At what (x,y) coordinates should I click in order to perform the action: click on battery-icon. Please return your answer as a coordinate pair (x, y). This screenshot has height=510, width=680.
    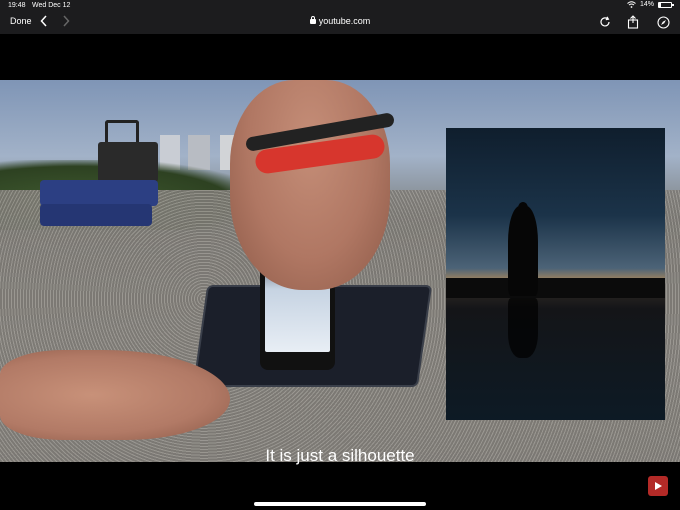
    Looking at the image, I should click on (666, 4).